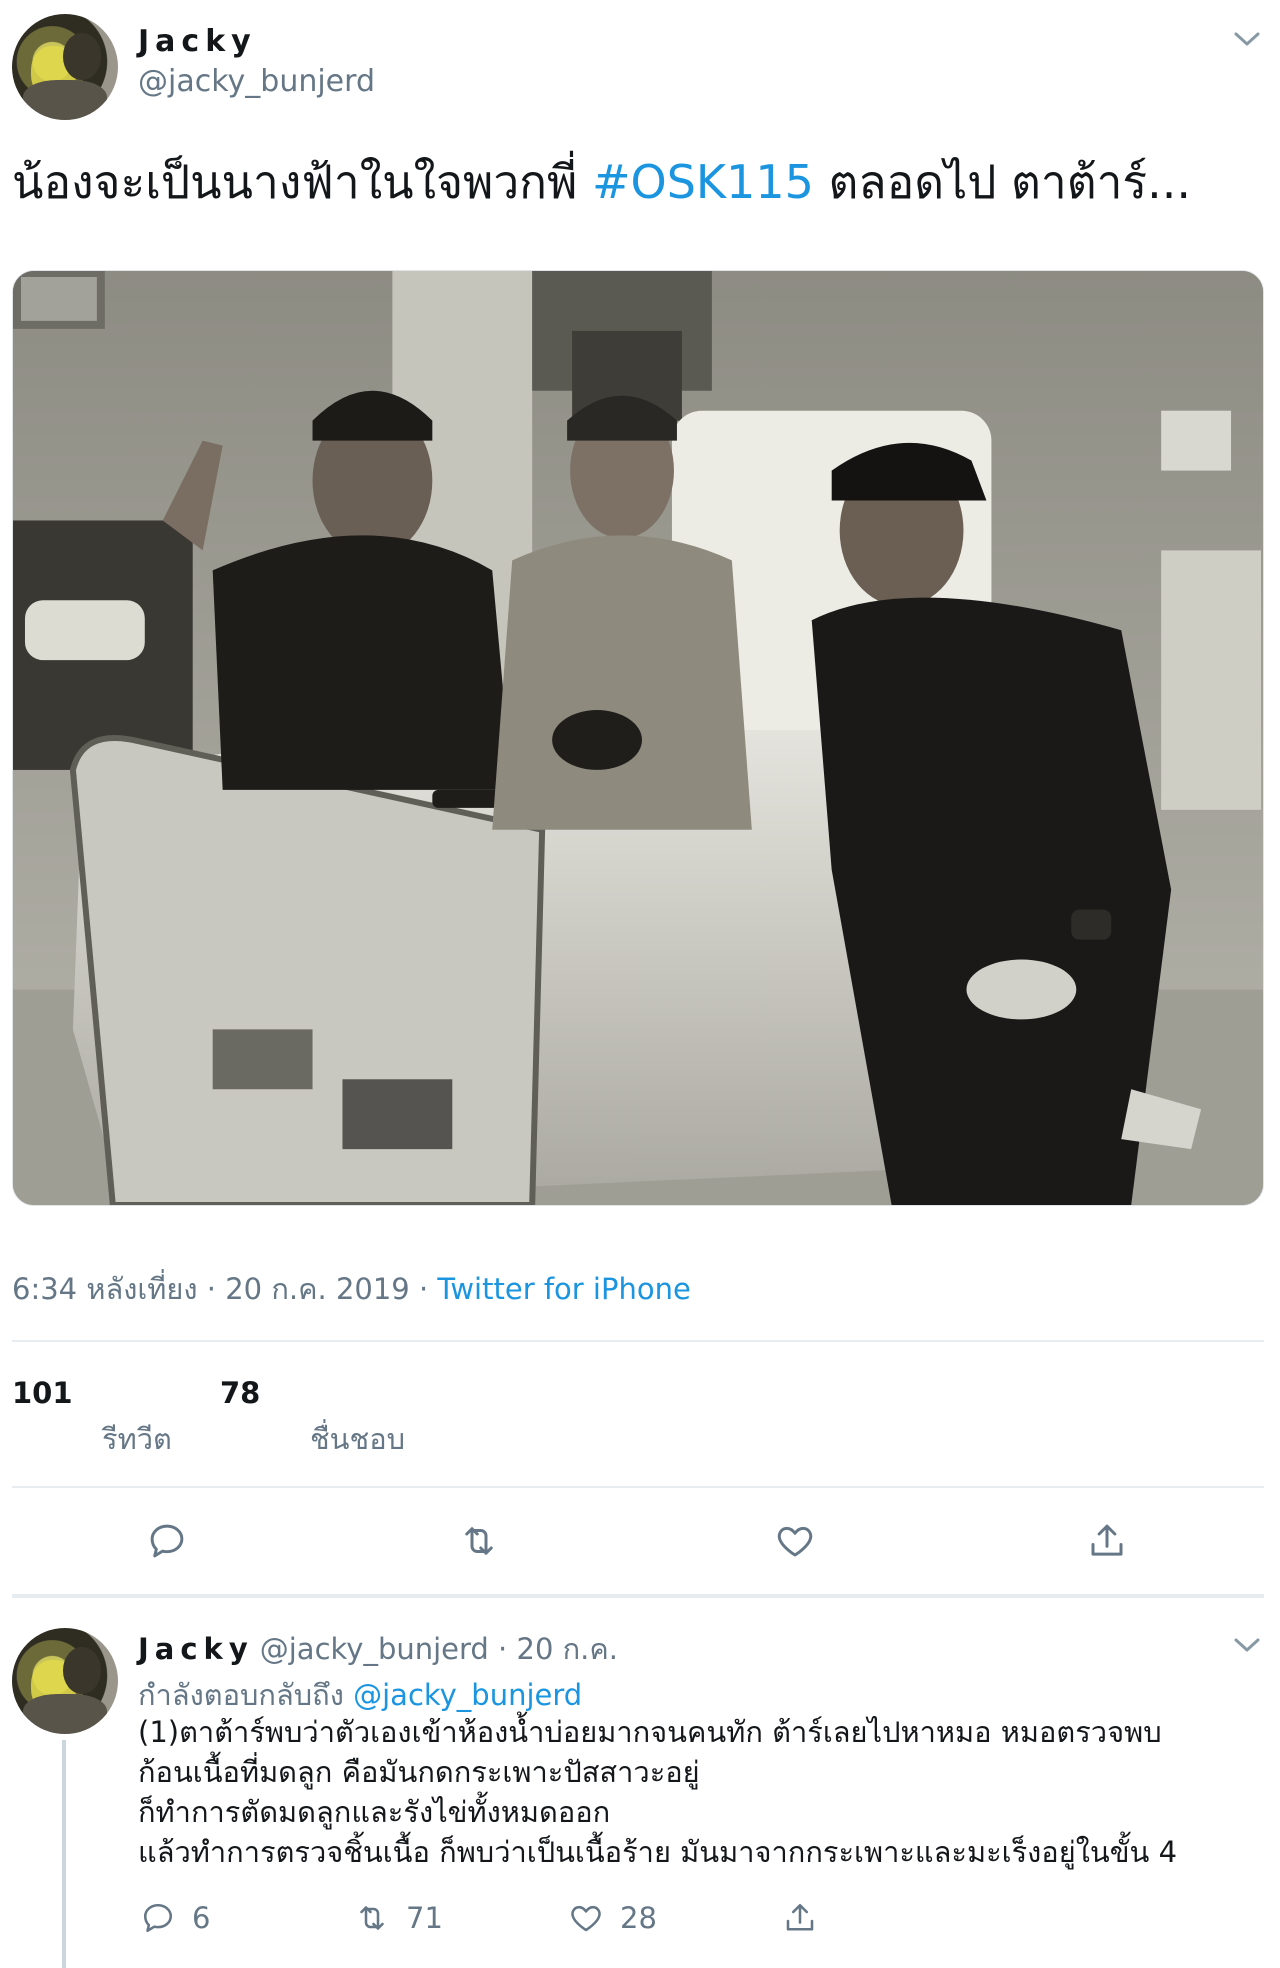 This screenshot has width=1280, height=1968. I want to click on like-button, so click(795, 1541).